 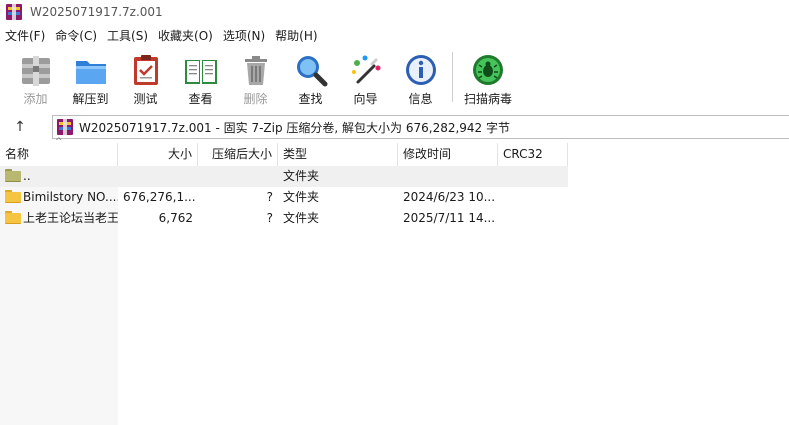 What do you see at coordinates (127, 36) in the screenshot?
I see `menu-tools: 工具(S)` at bounding box center [127, 36].